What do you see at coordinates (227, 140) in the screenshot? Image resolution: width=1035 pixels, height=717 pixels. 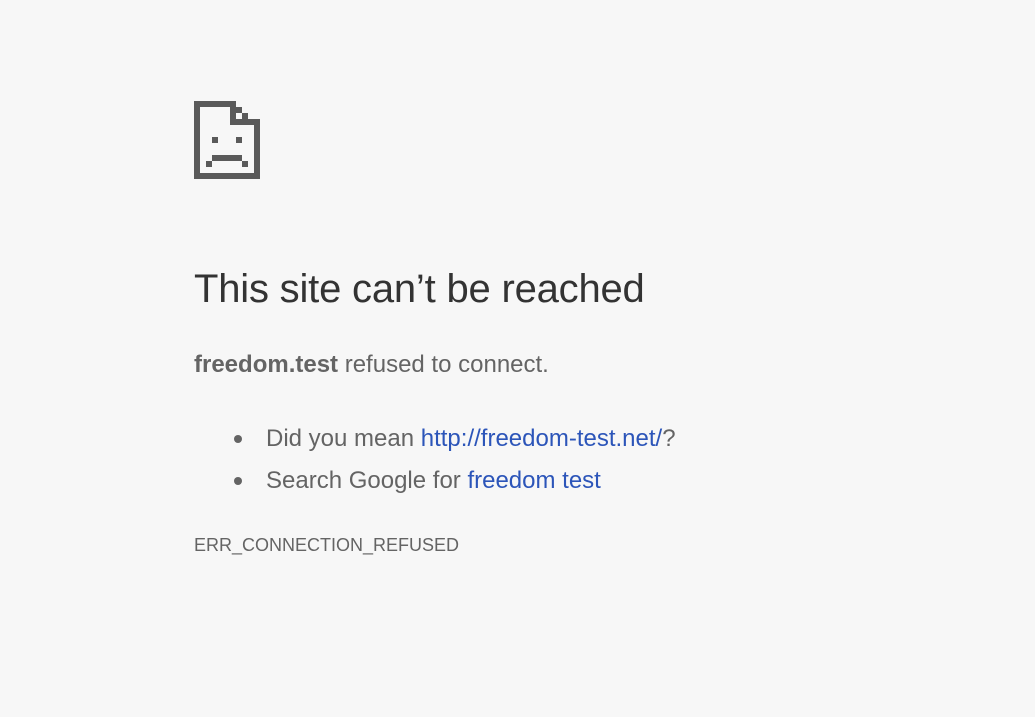 I see `sad-document-icon` at bounding box center [227, 140].